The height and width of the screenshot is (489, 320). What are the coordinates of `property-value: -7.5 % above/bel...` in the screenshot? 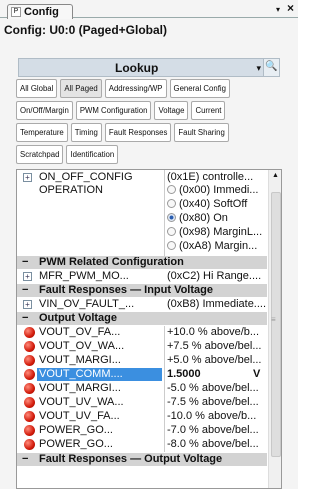 It's located at (217, 402).